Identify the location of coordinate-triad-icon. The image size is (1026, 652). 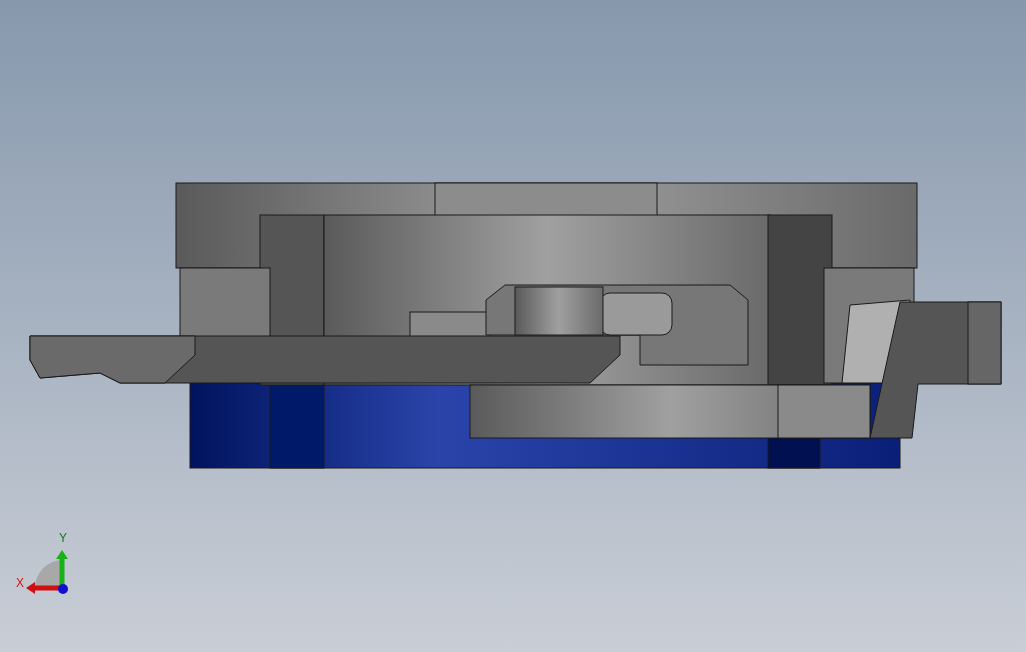
(47, 572).